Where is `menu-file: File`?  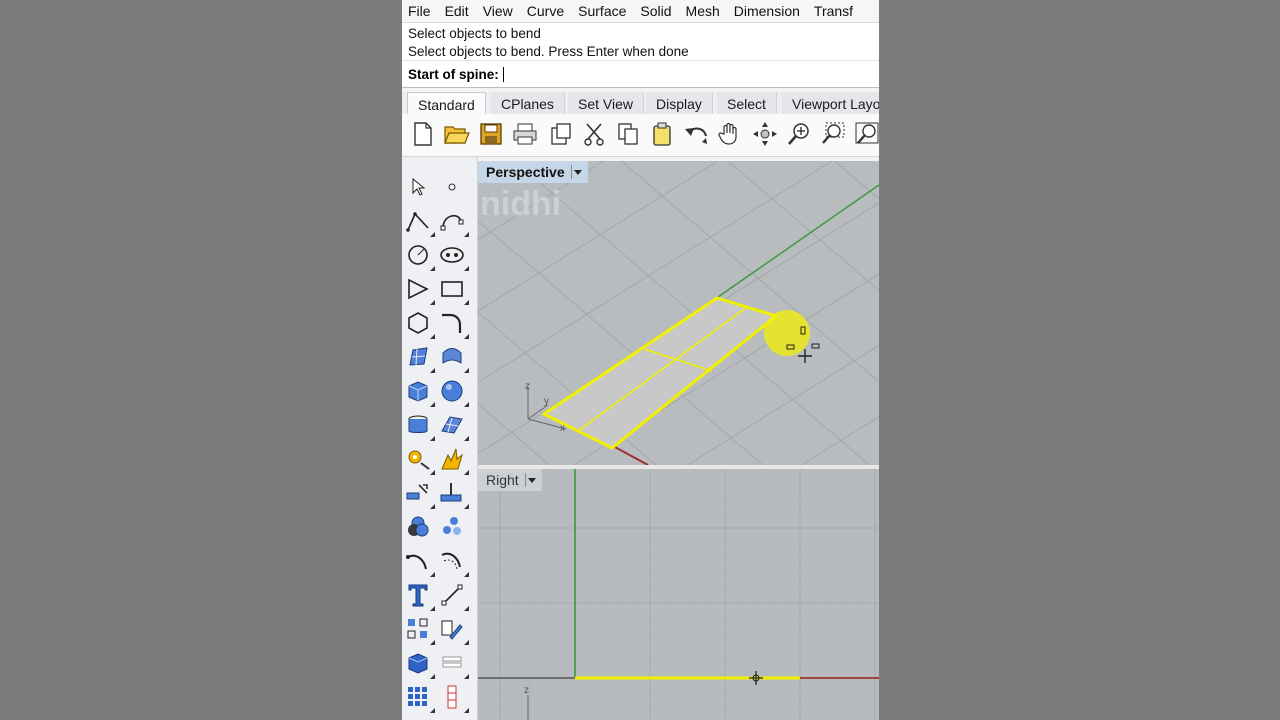 menu-file: File is located at coordinates (419, 11).